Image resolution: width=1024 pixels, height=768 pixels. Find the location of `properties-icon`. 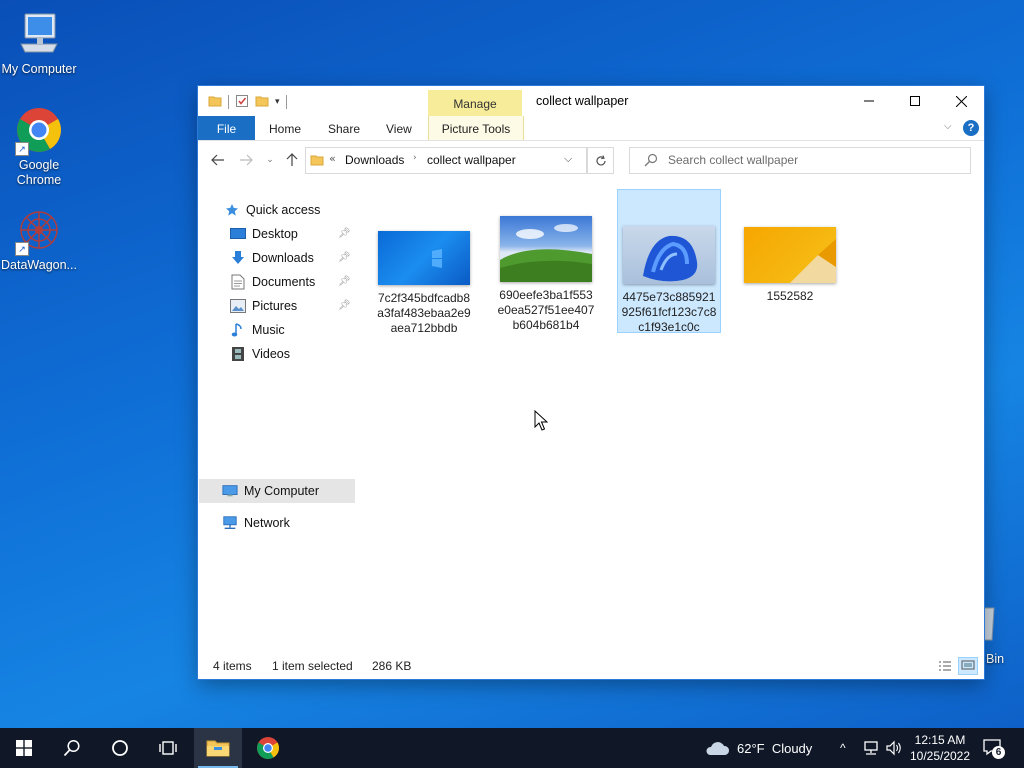

properties-icon is located at coordinates (242, 102).